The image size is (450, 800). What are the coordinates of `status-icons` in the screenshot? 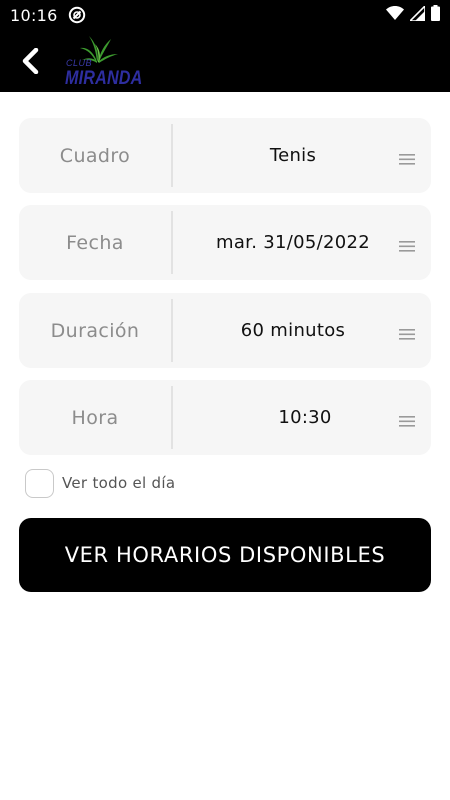 It's located at (413, 14).